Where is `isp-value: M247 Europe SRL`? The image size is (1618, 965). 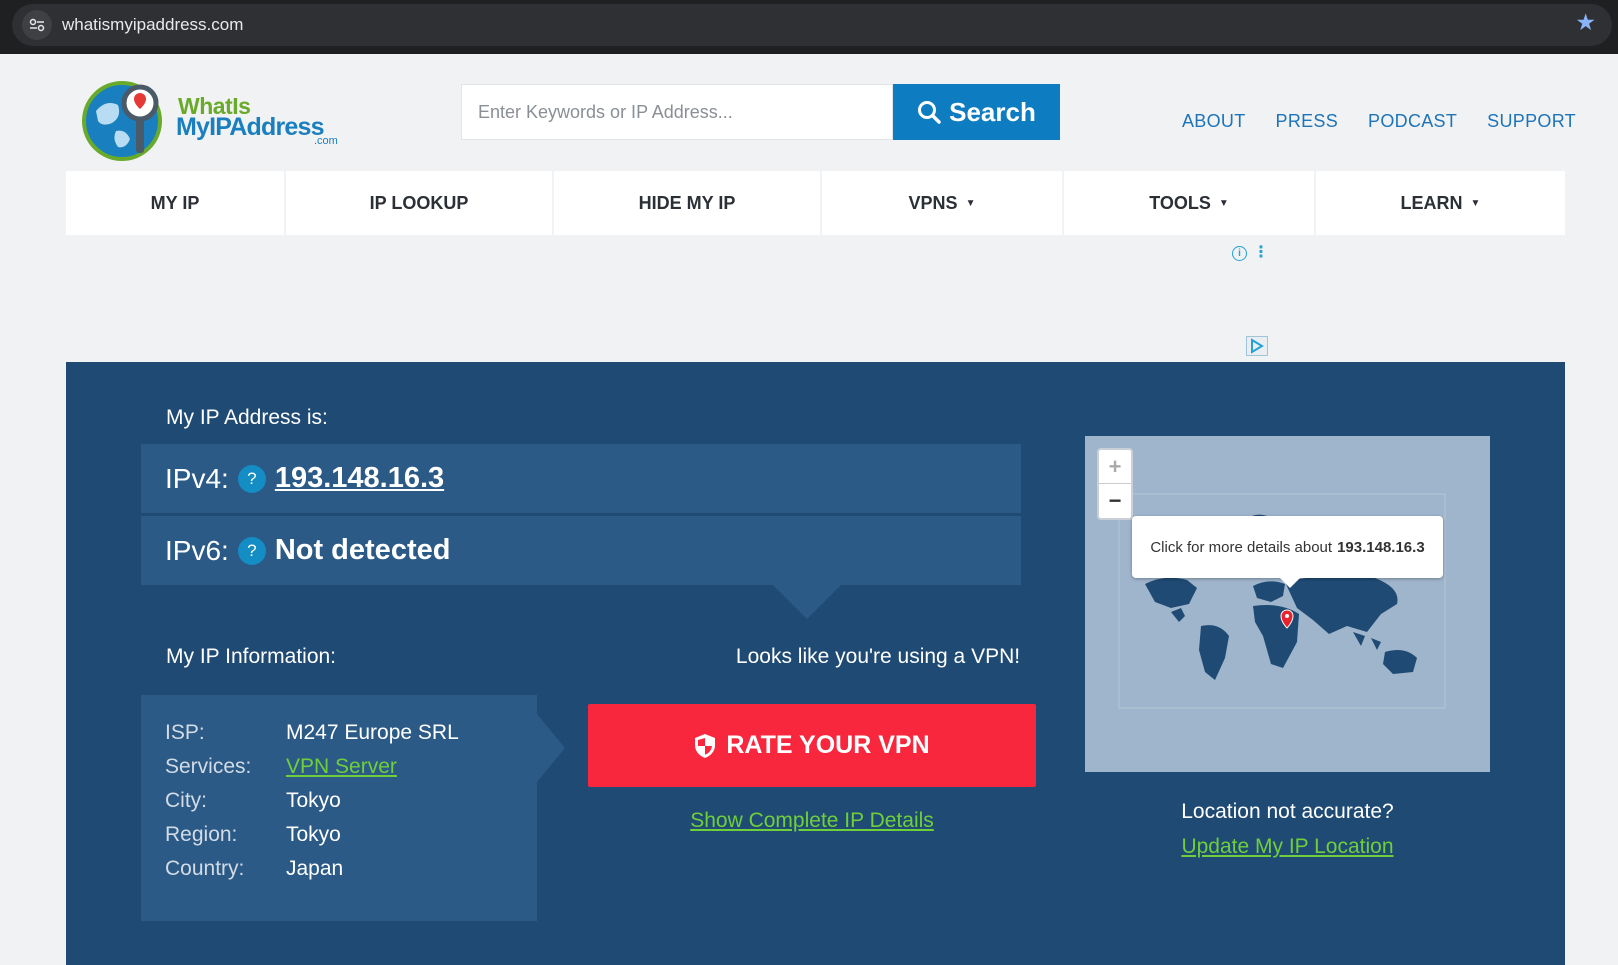
isp-value: M247 Europe SRL is located at coordinates (372, 732).